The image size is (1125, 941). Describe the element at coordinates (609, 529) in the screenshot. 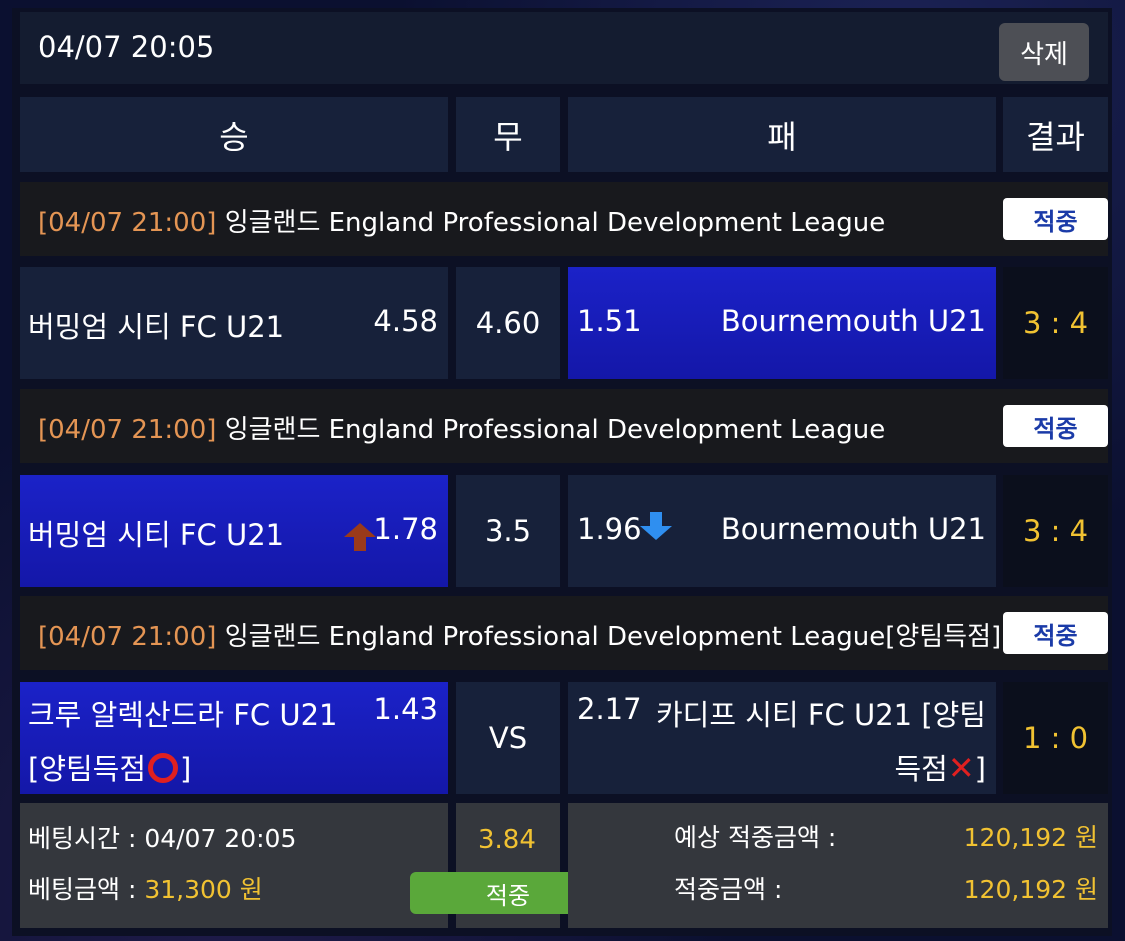

I see `away-odd: 1.96` at that location.